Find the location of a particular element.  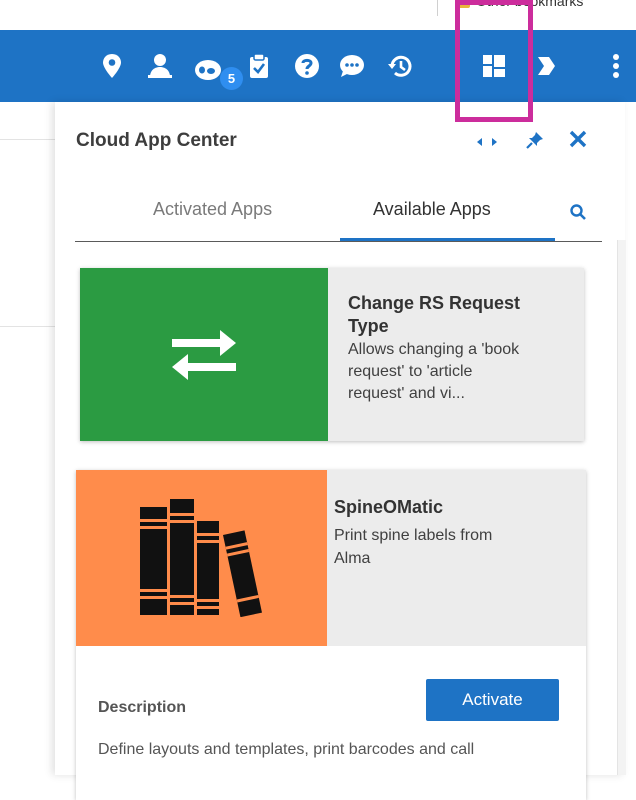

close-panel-button is located at coordinates (578, 139).